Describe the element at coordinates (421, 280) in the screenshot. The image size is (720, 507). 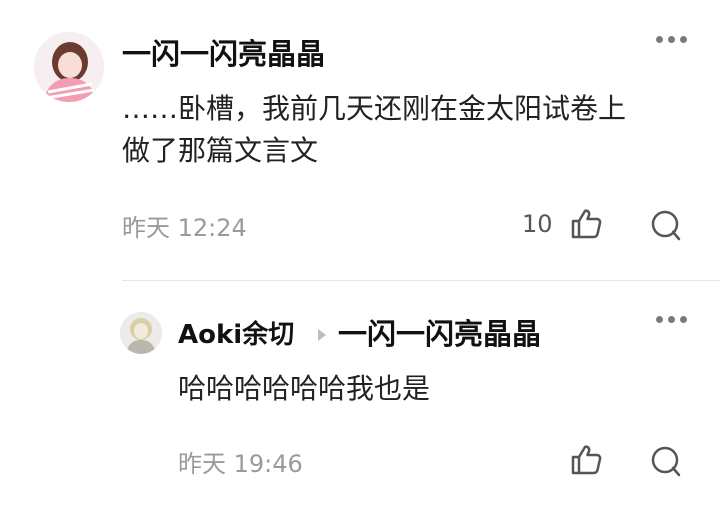
I see `divider` at that location.